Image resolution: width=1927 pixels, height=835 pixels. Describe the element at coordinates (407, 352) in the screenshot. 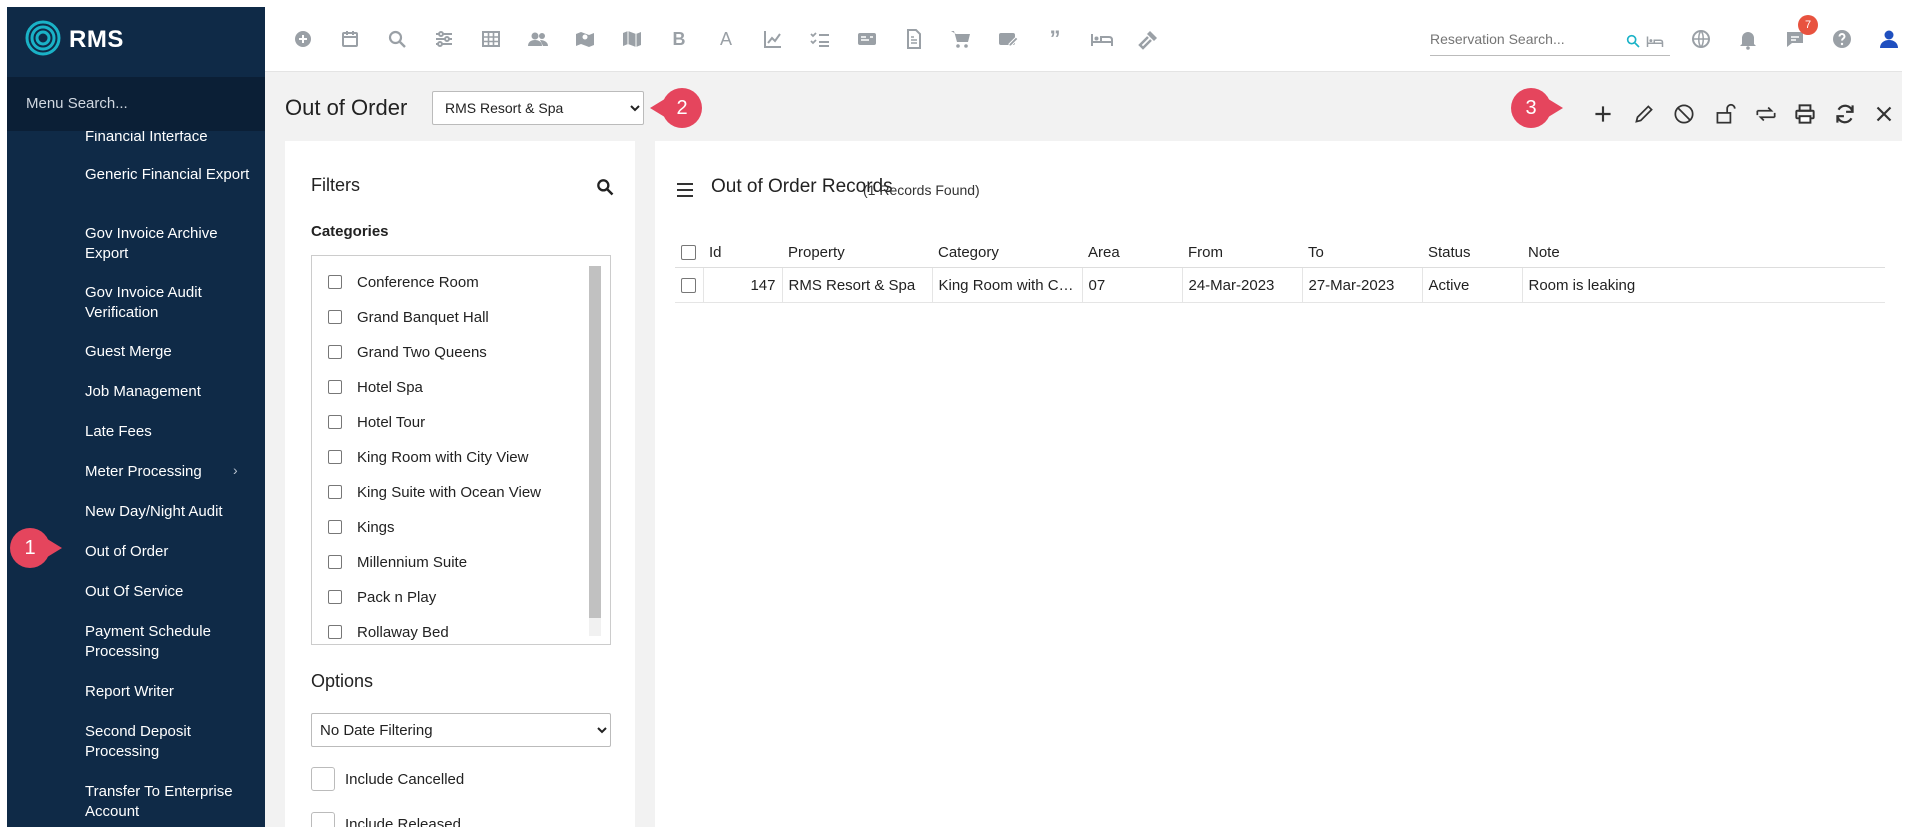

I see `category-item: Grand Two Queens` at that location.